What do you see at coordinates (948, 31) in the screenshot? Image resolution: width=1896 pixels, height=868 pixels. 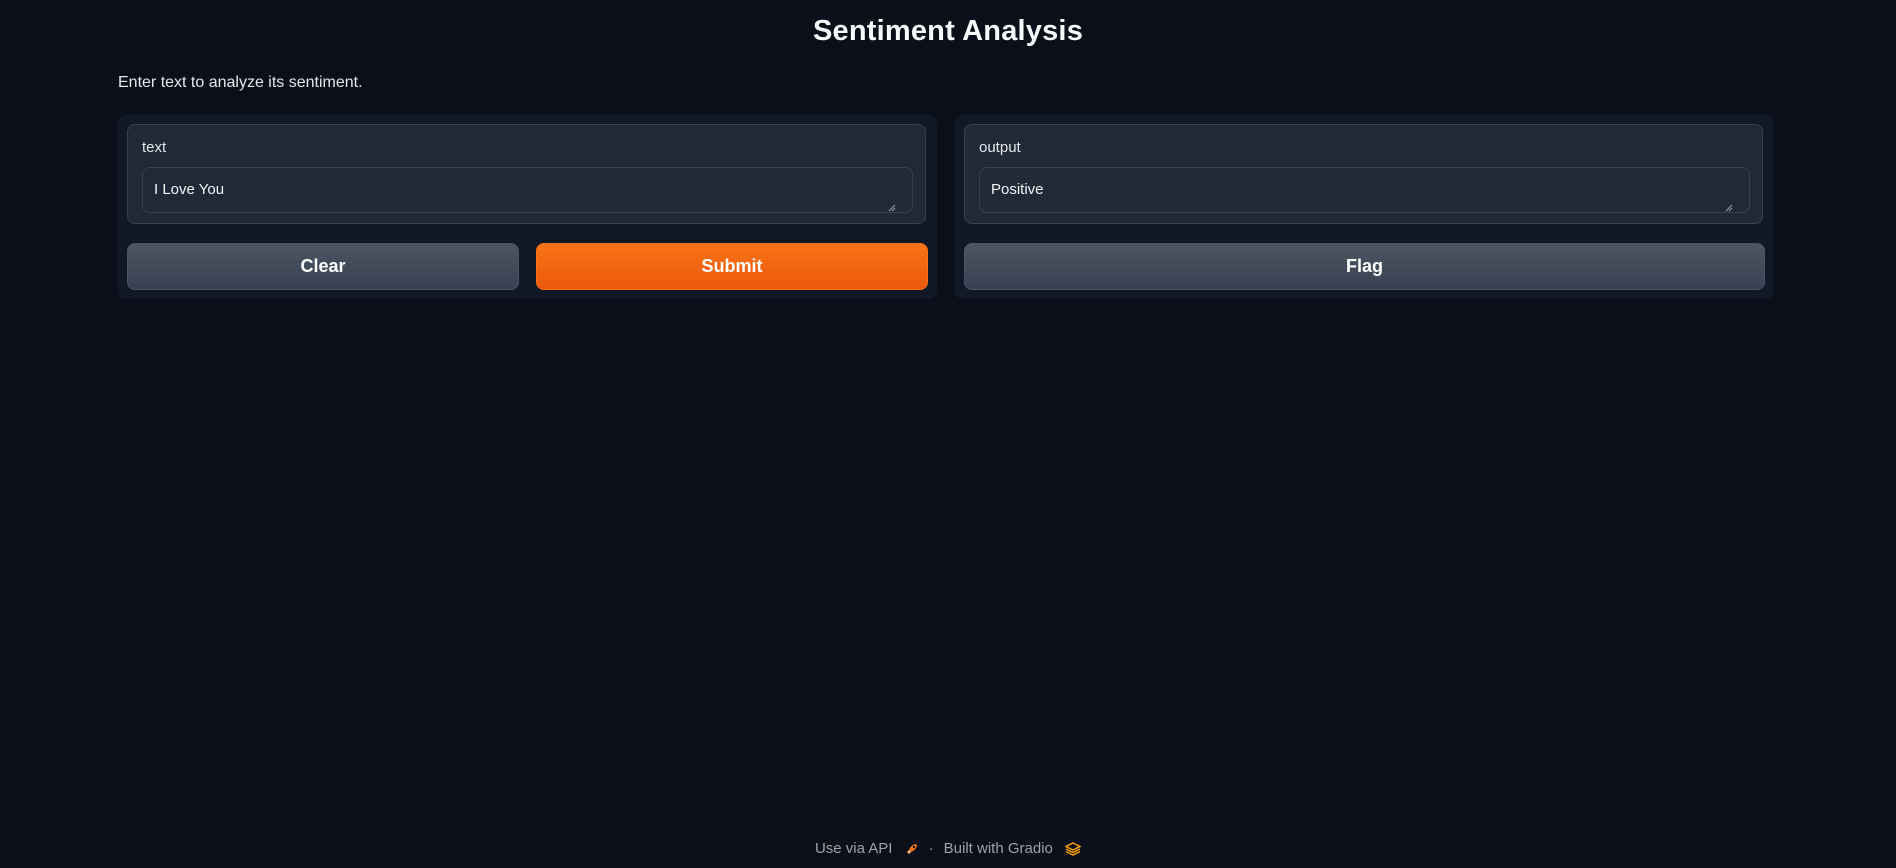 I see `page-title: Sentiment Analysis` at bounding box center [948, 31].